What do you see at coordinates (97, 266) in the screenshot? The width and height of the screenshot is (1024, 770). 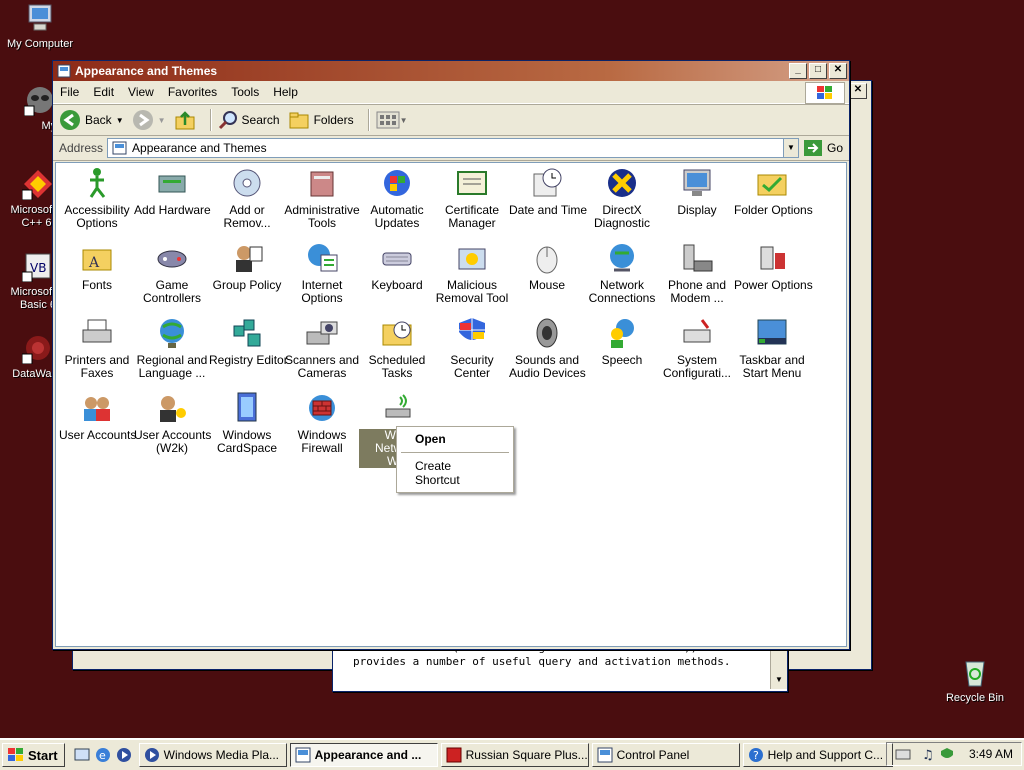 I see `control-panel-item: A Fonts` at bounding box center [97, 266].